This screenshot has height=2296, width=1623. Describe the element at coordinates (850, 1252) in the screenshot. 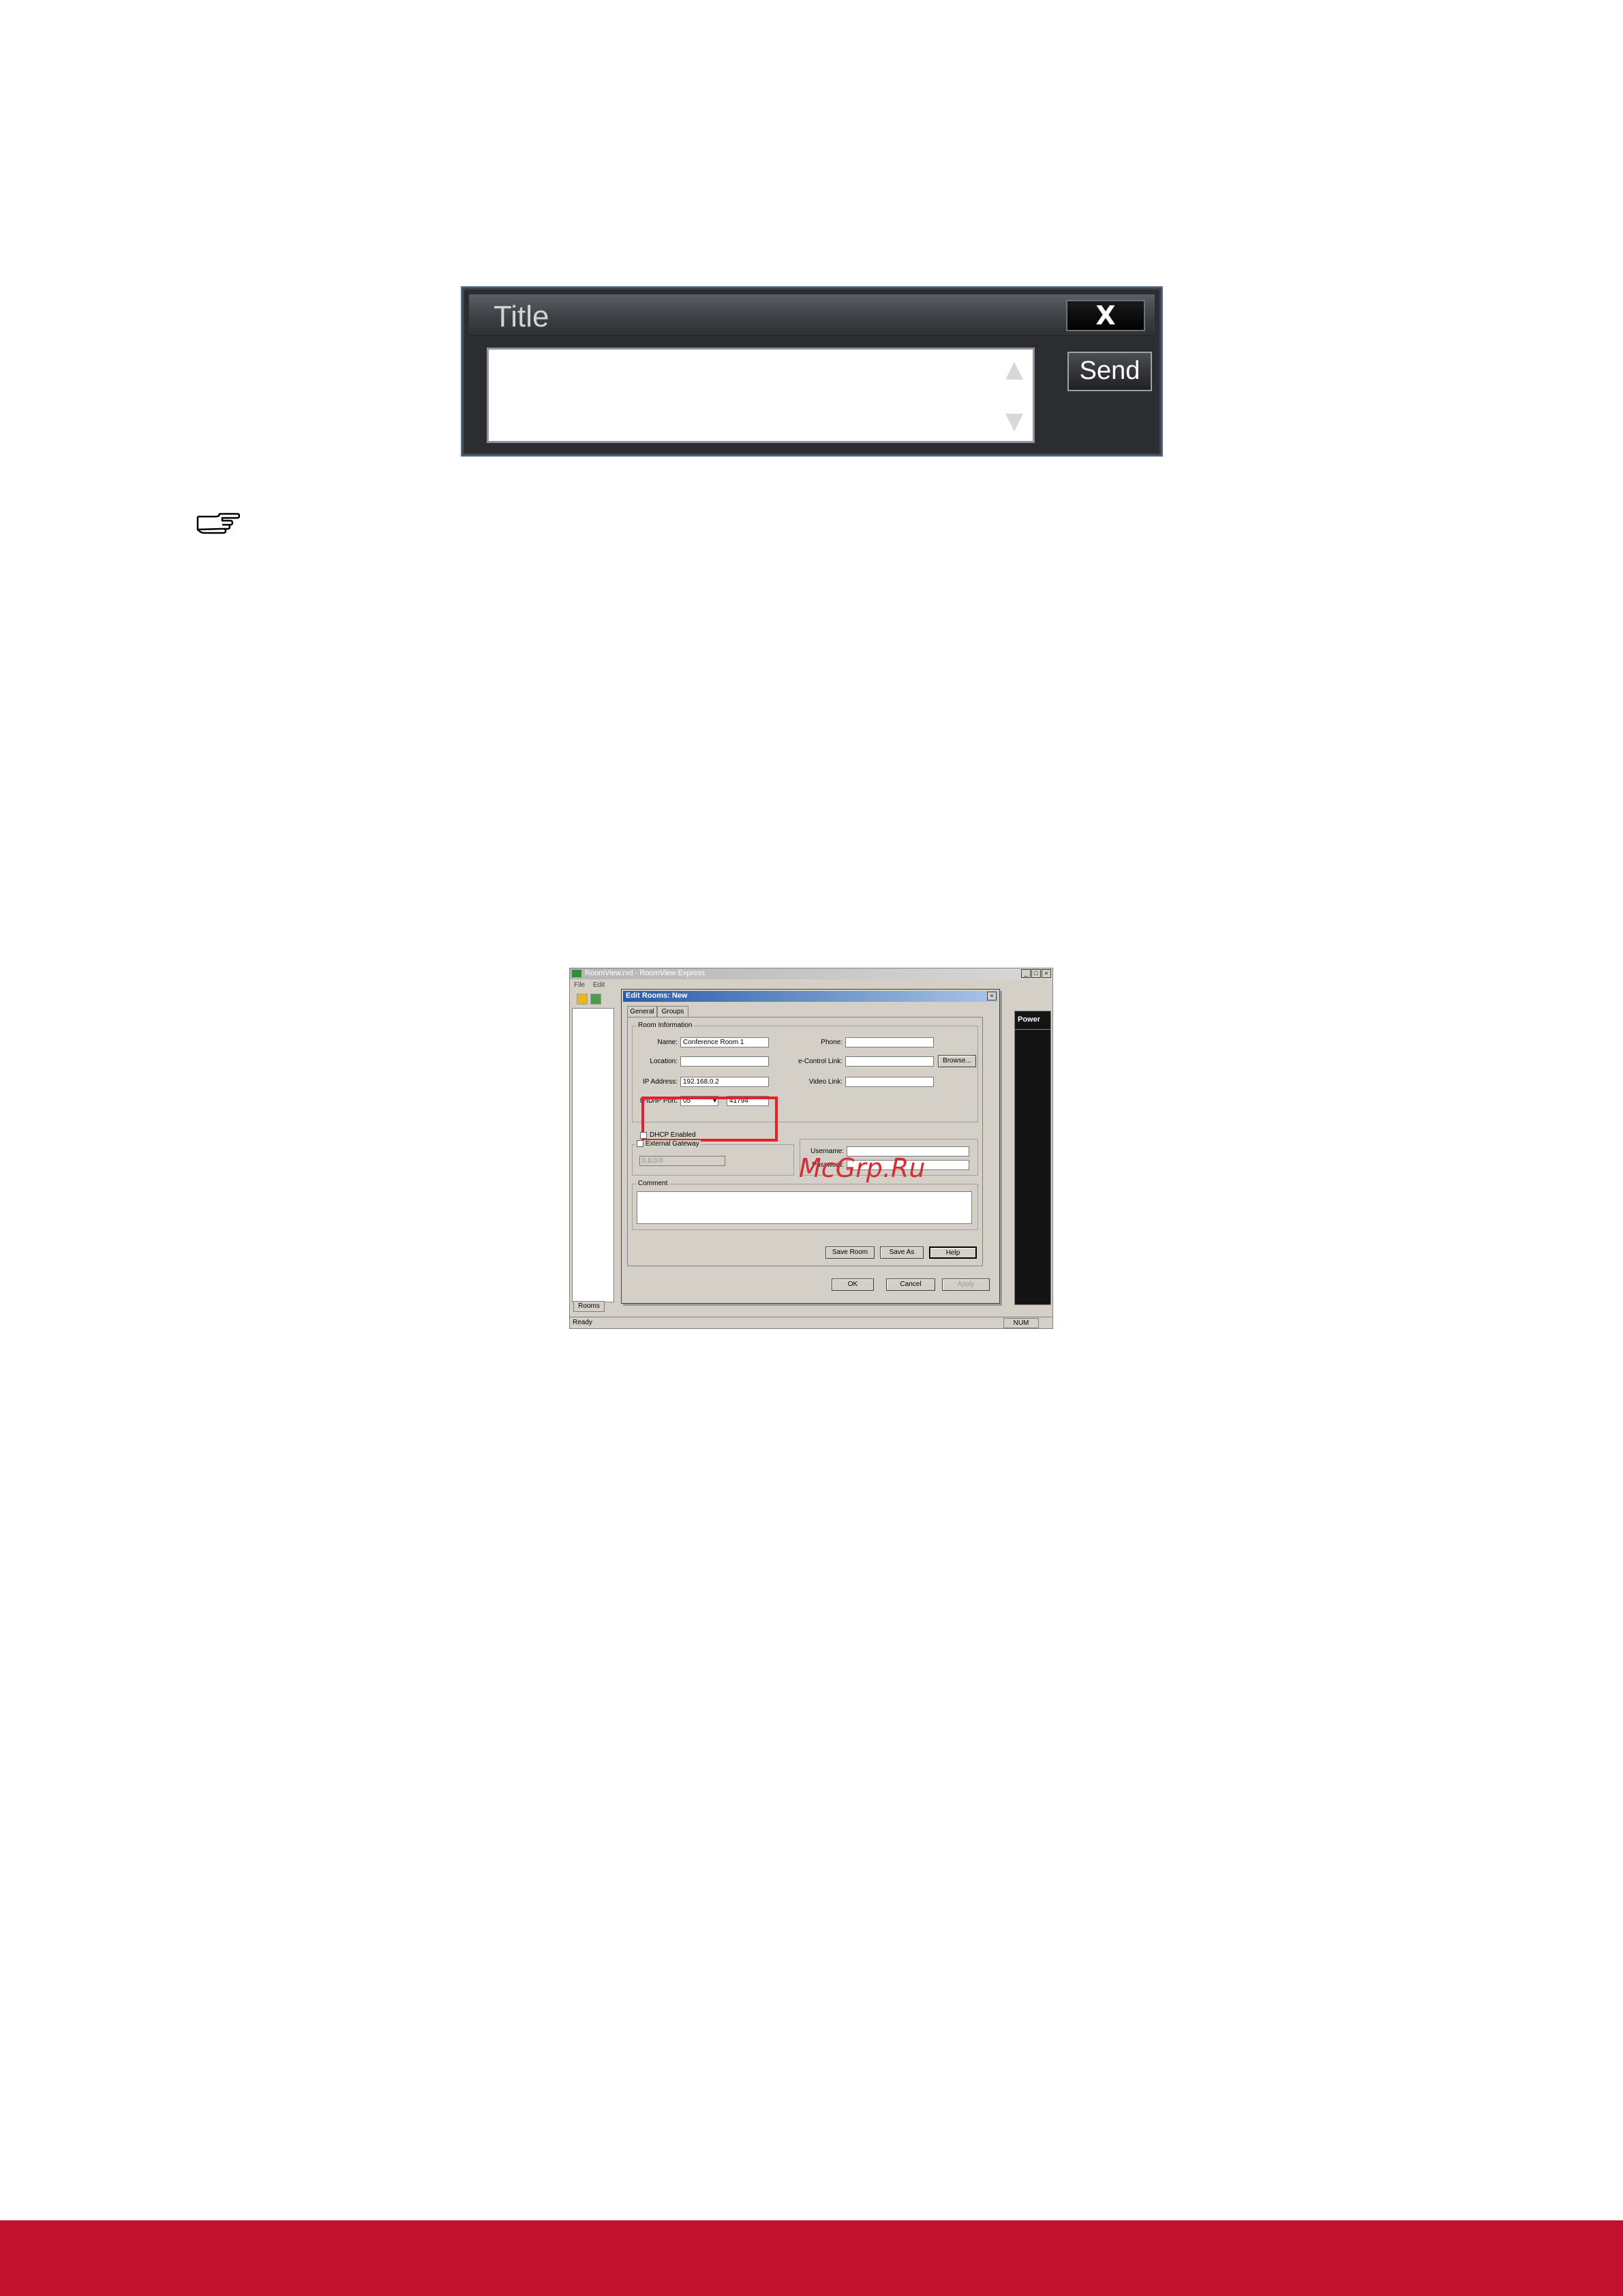

I see `save-room-button: Save Room` at that location.